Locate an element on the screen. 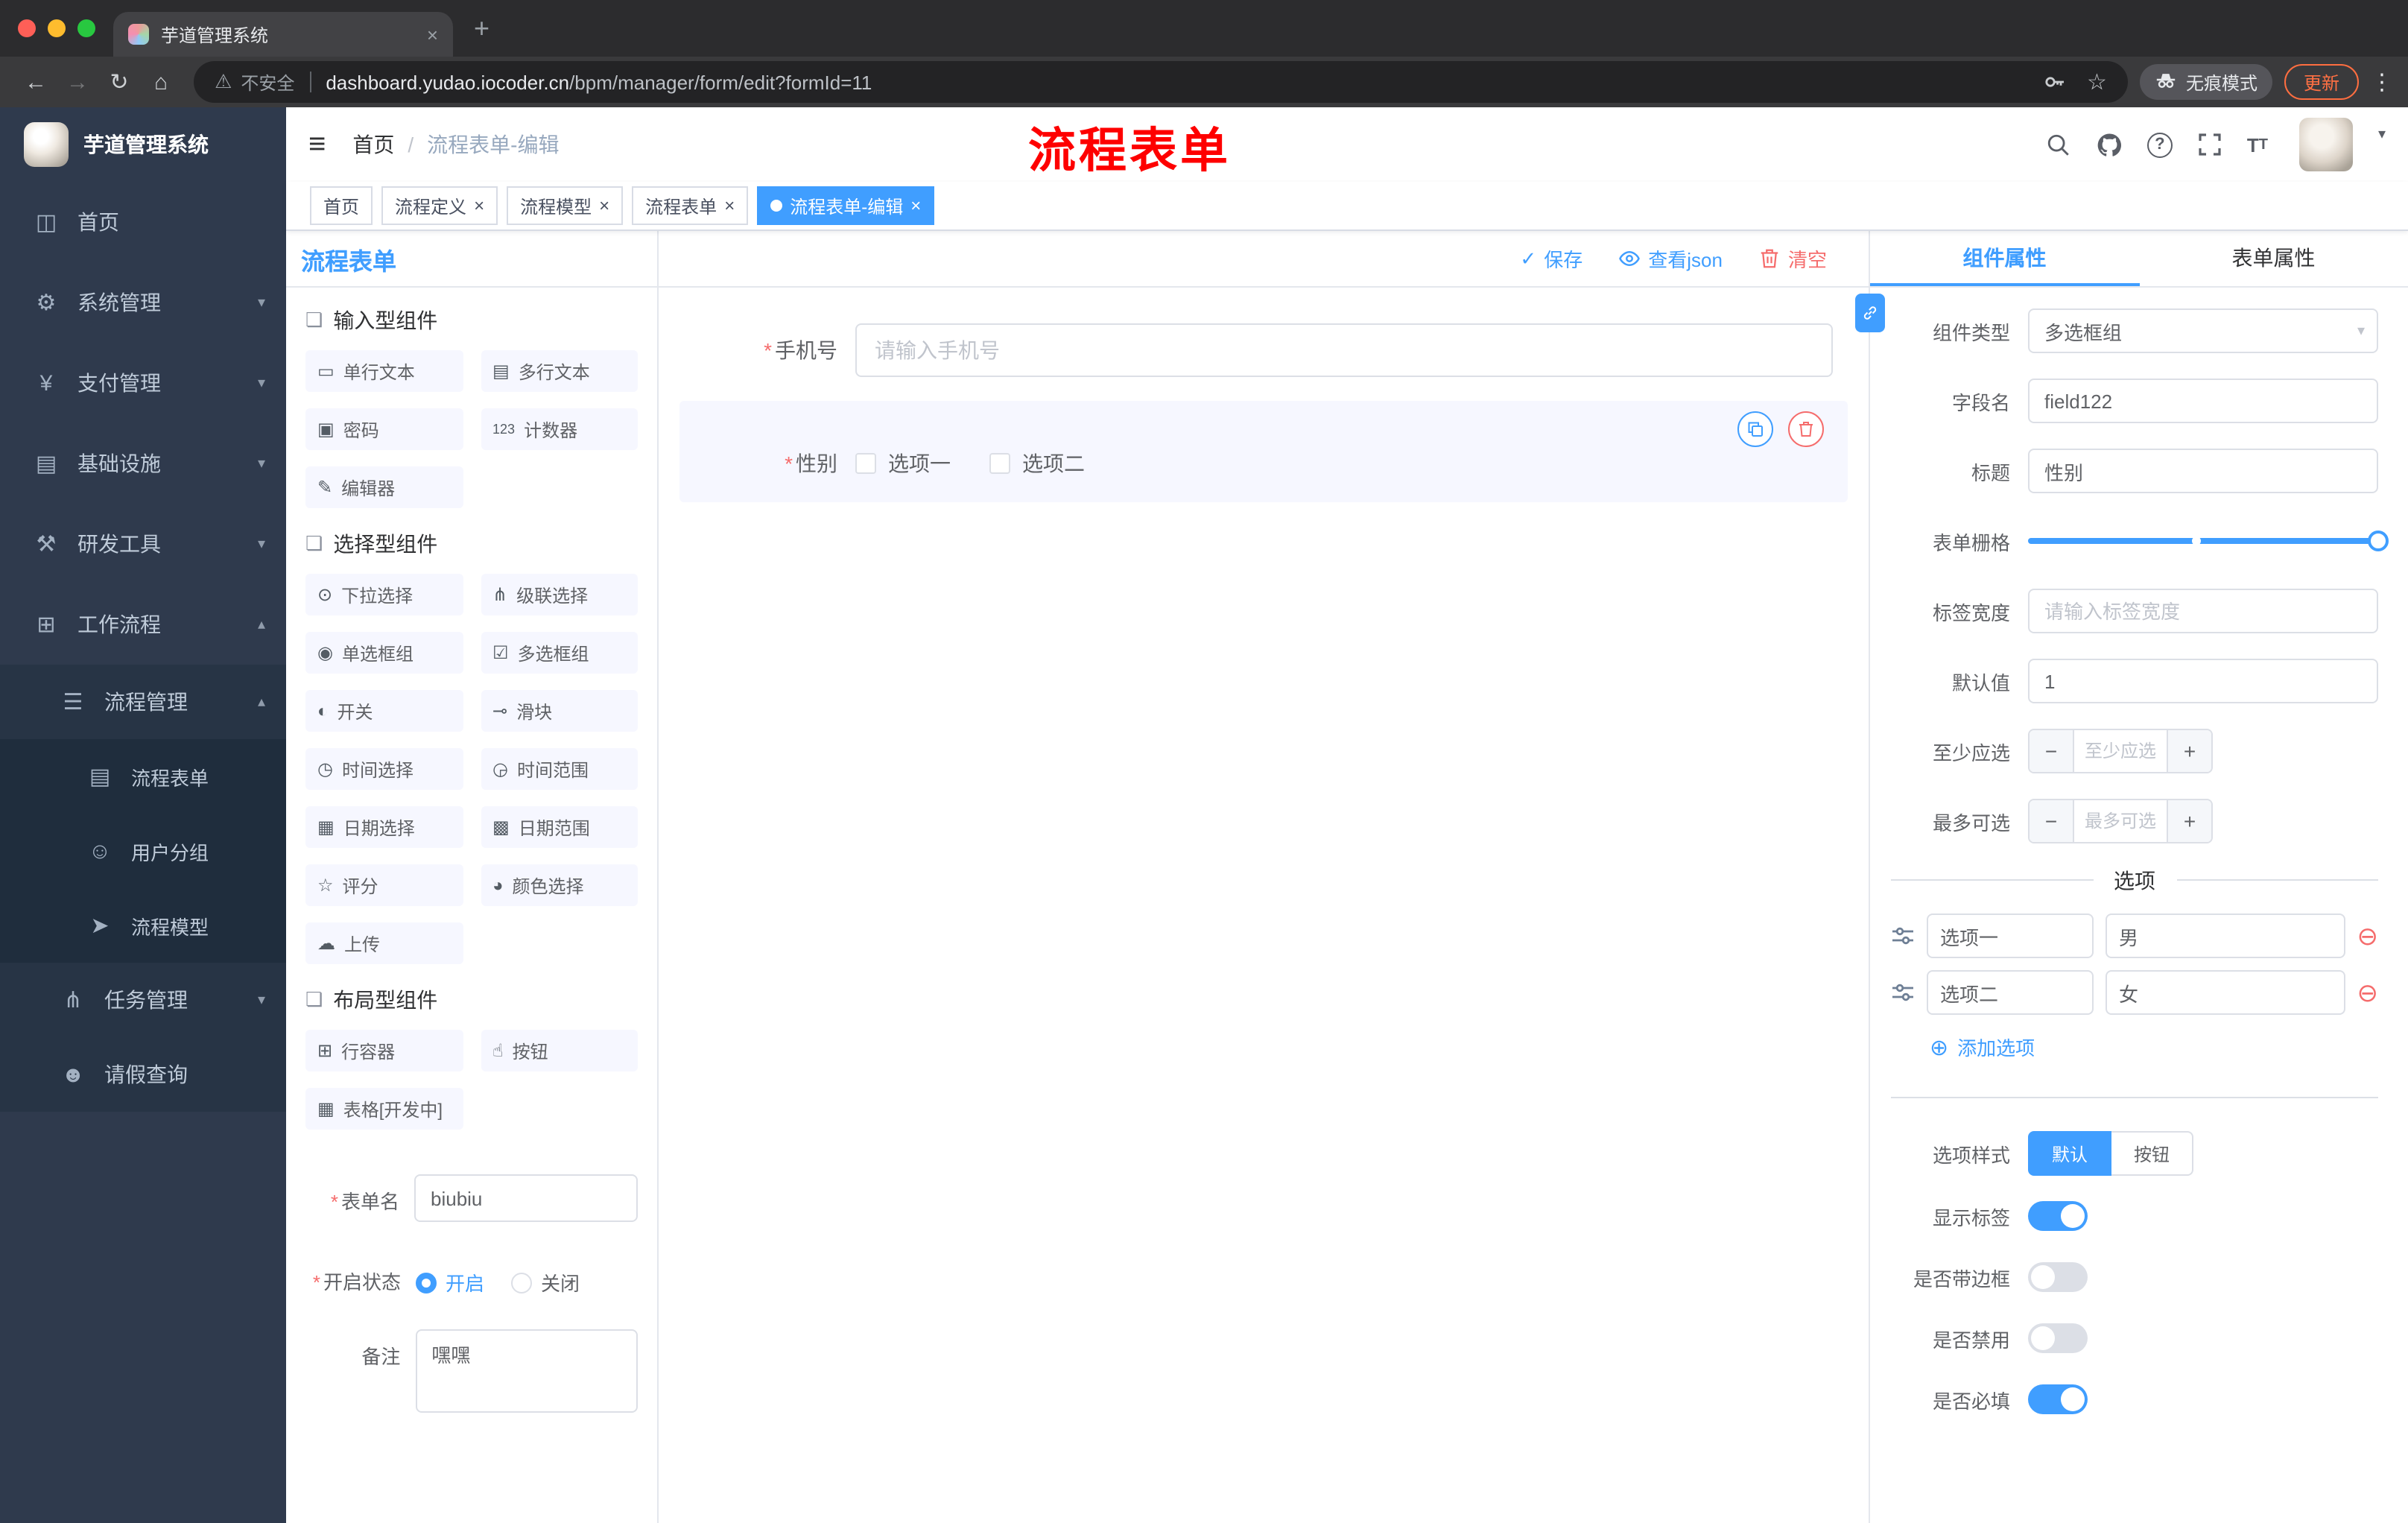 This screenshot has height=1523, width=2408. radio-disabled: 关闭 is located at coordinates (545, 1282).